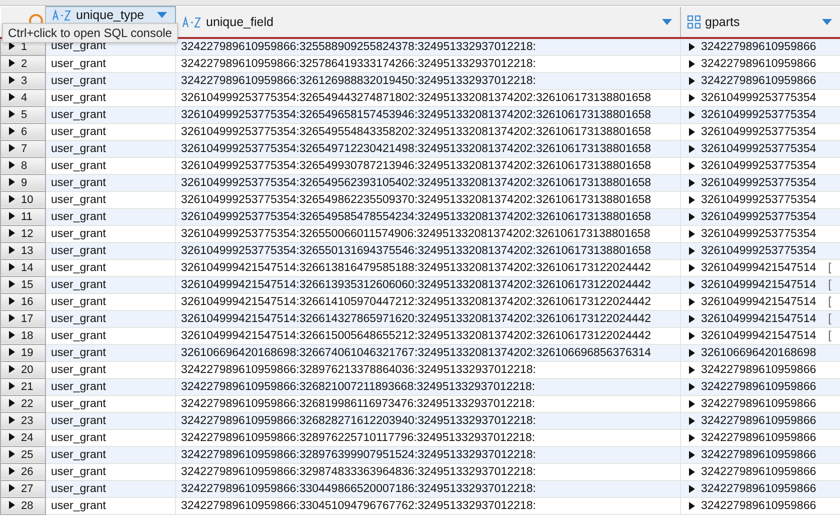 This screenshot has width=840, height=523. Describe the element at coordinates (23, 182) in the screenshot. I see `row-number: 9` at that location.